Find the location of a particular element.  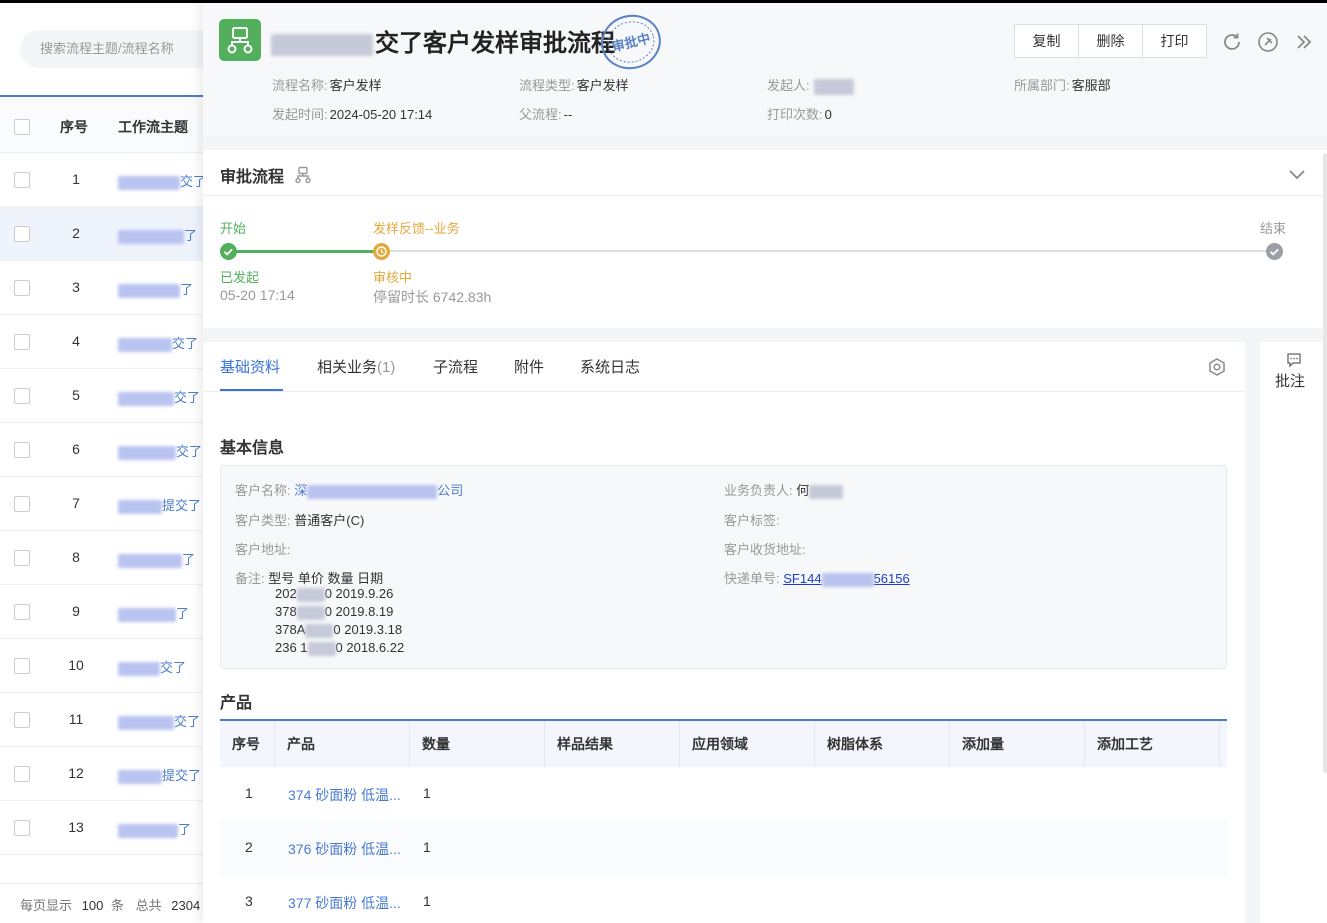

column-header-subject: 工作流主题 is located at coordinates (153, 127).